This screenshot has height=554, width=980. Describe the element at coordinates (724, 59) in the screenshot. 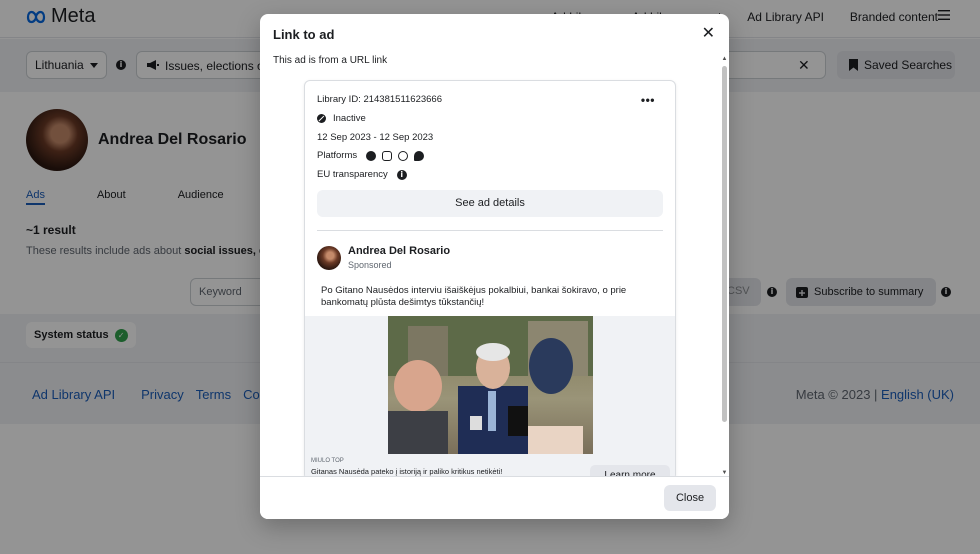

I see `scroll-up-icon: ▲` at that location.